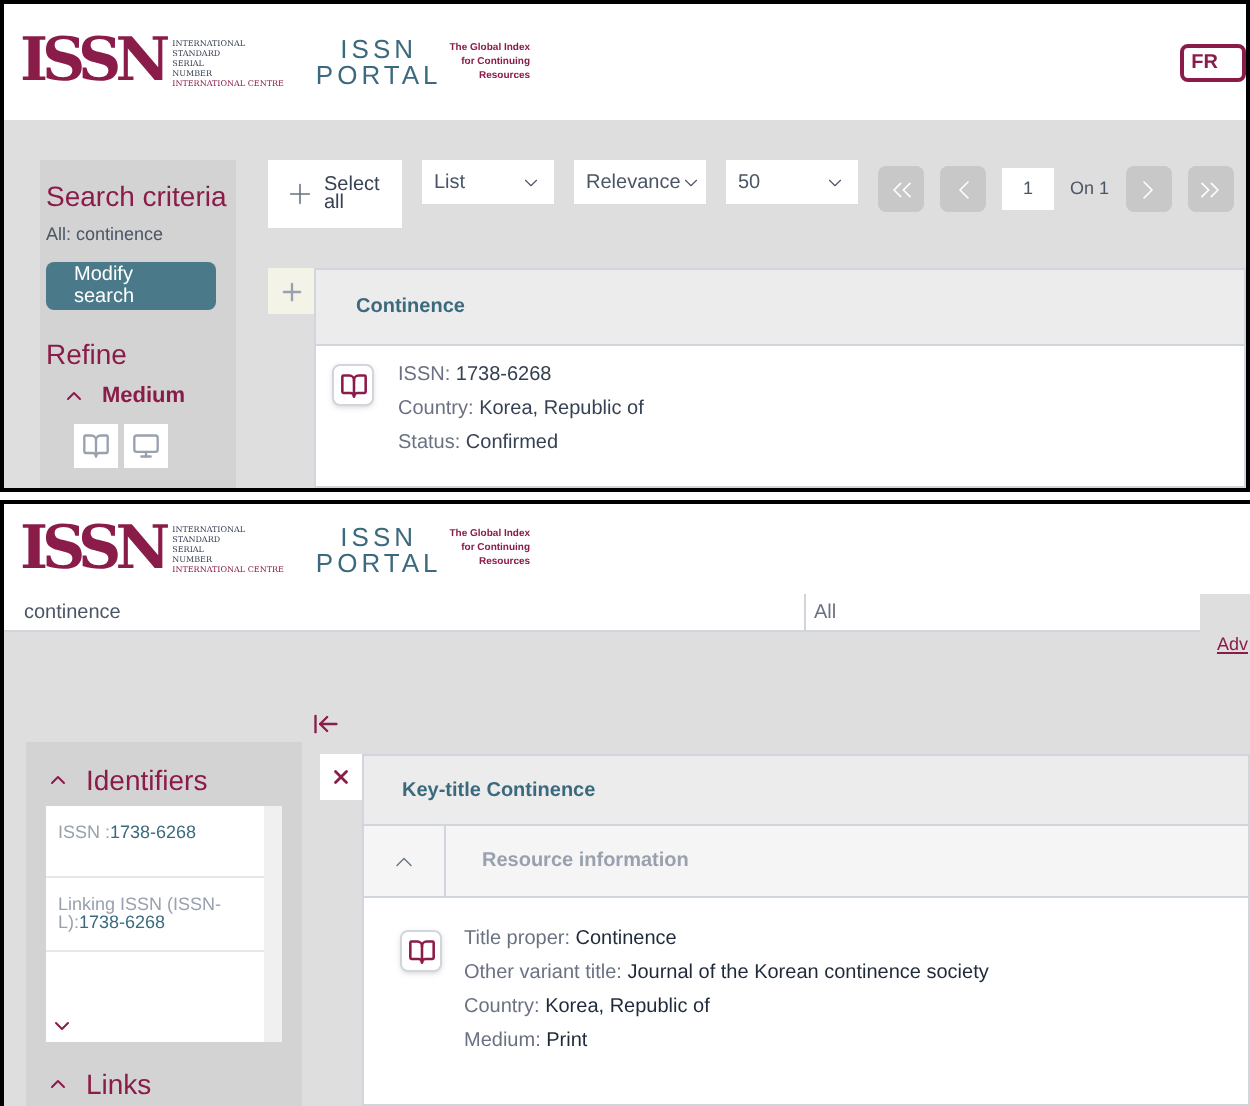 The image size is (1250, 1106). What do you see at coordinates (488, 182) in the screenshot?
I see `dropdown-select: List` at bounding box center [488, 182].